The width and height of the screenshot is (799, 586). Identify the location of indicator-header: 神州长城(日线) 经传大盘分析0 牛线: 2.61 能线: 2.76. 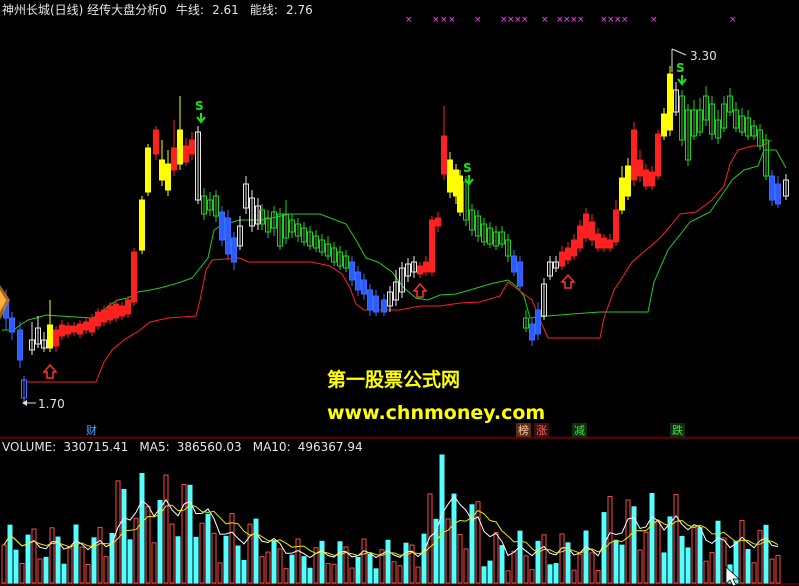
(157, 9).